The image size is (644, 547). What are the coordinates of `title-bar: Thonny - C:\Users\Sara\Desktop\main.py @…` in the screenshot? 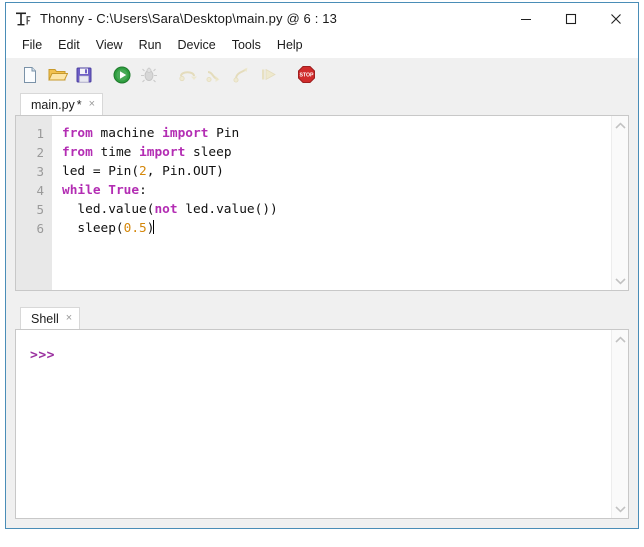 It's located at (322, 18).